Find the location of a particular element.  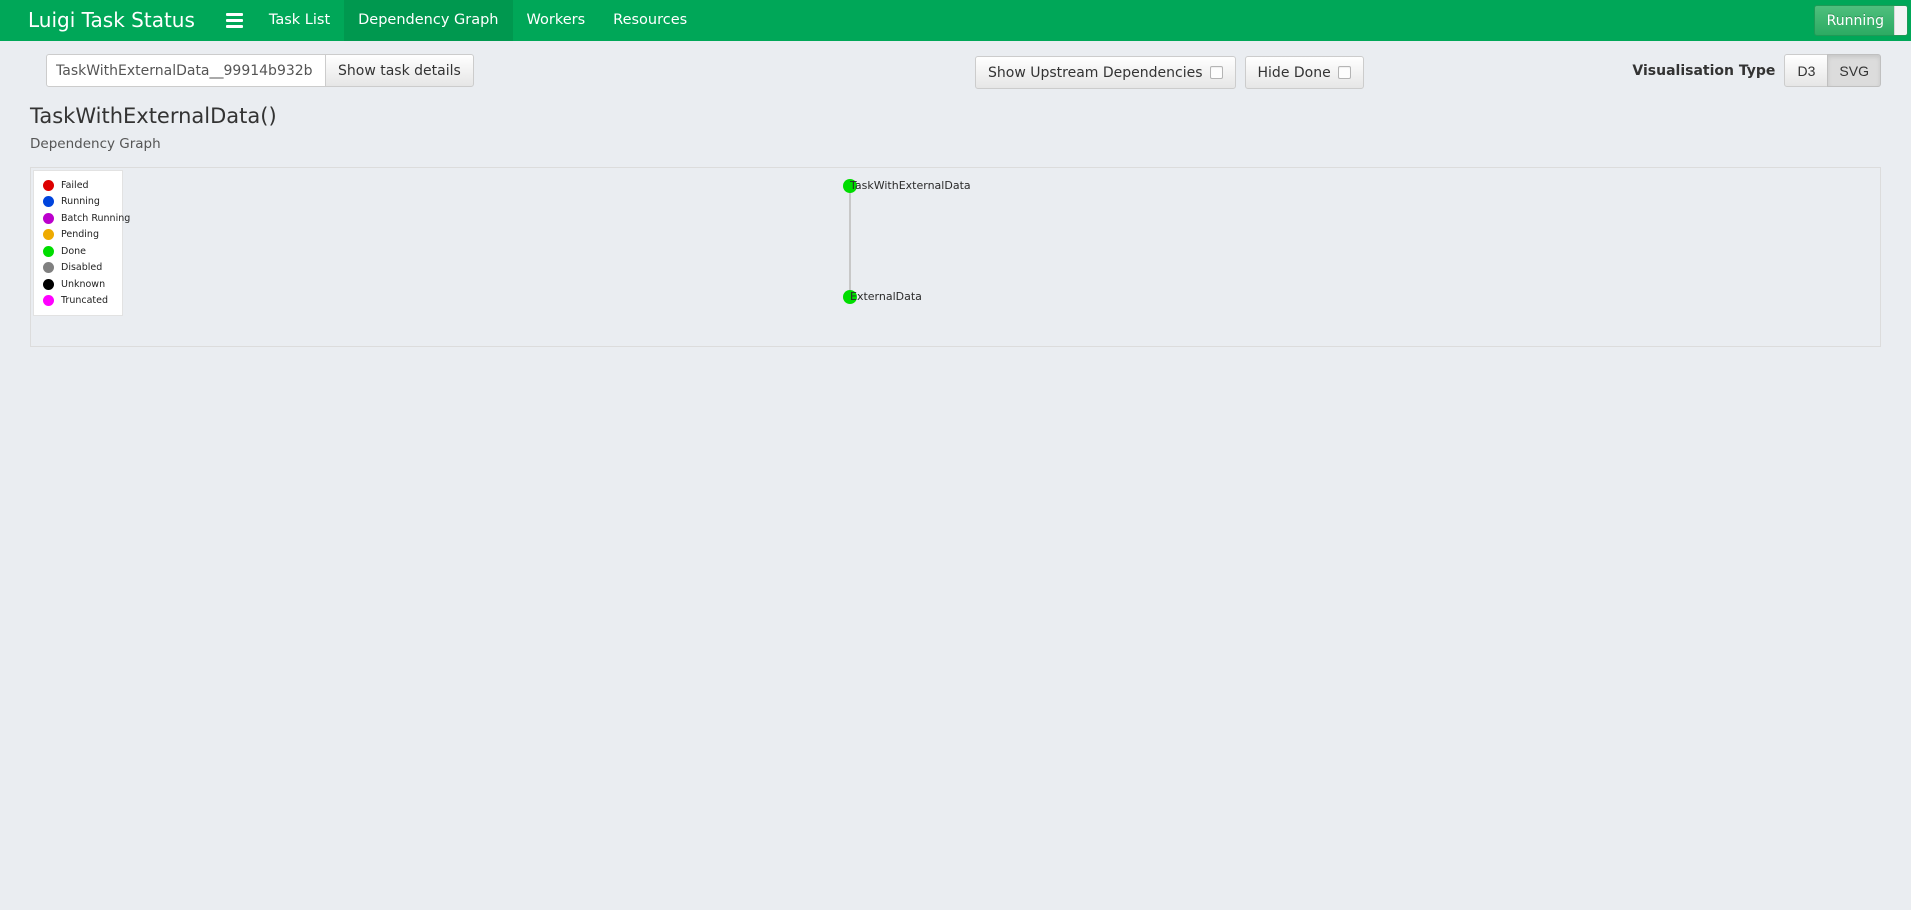

show-upstream-dependencies-label: Show Upstream Dependencies is located at coordinates (1095, 72).